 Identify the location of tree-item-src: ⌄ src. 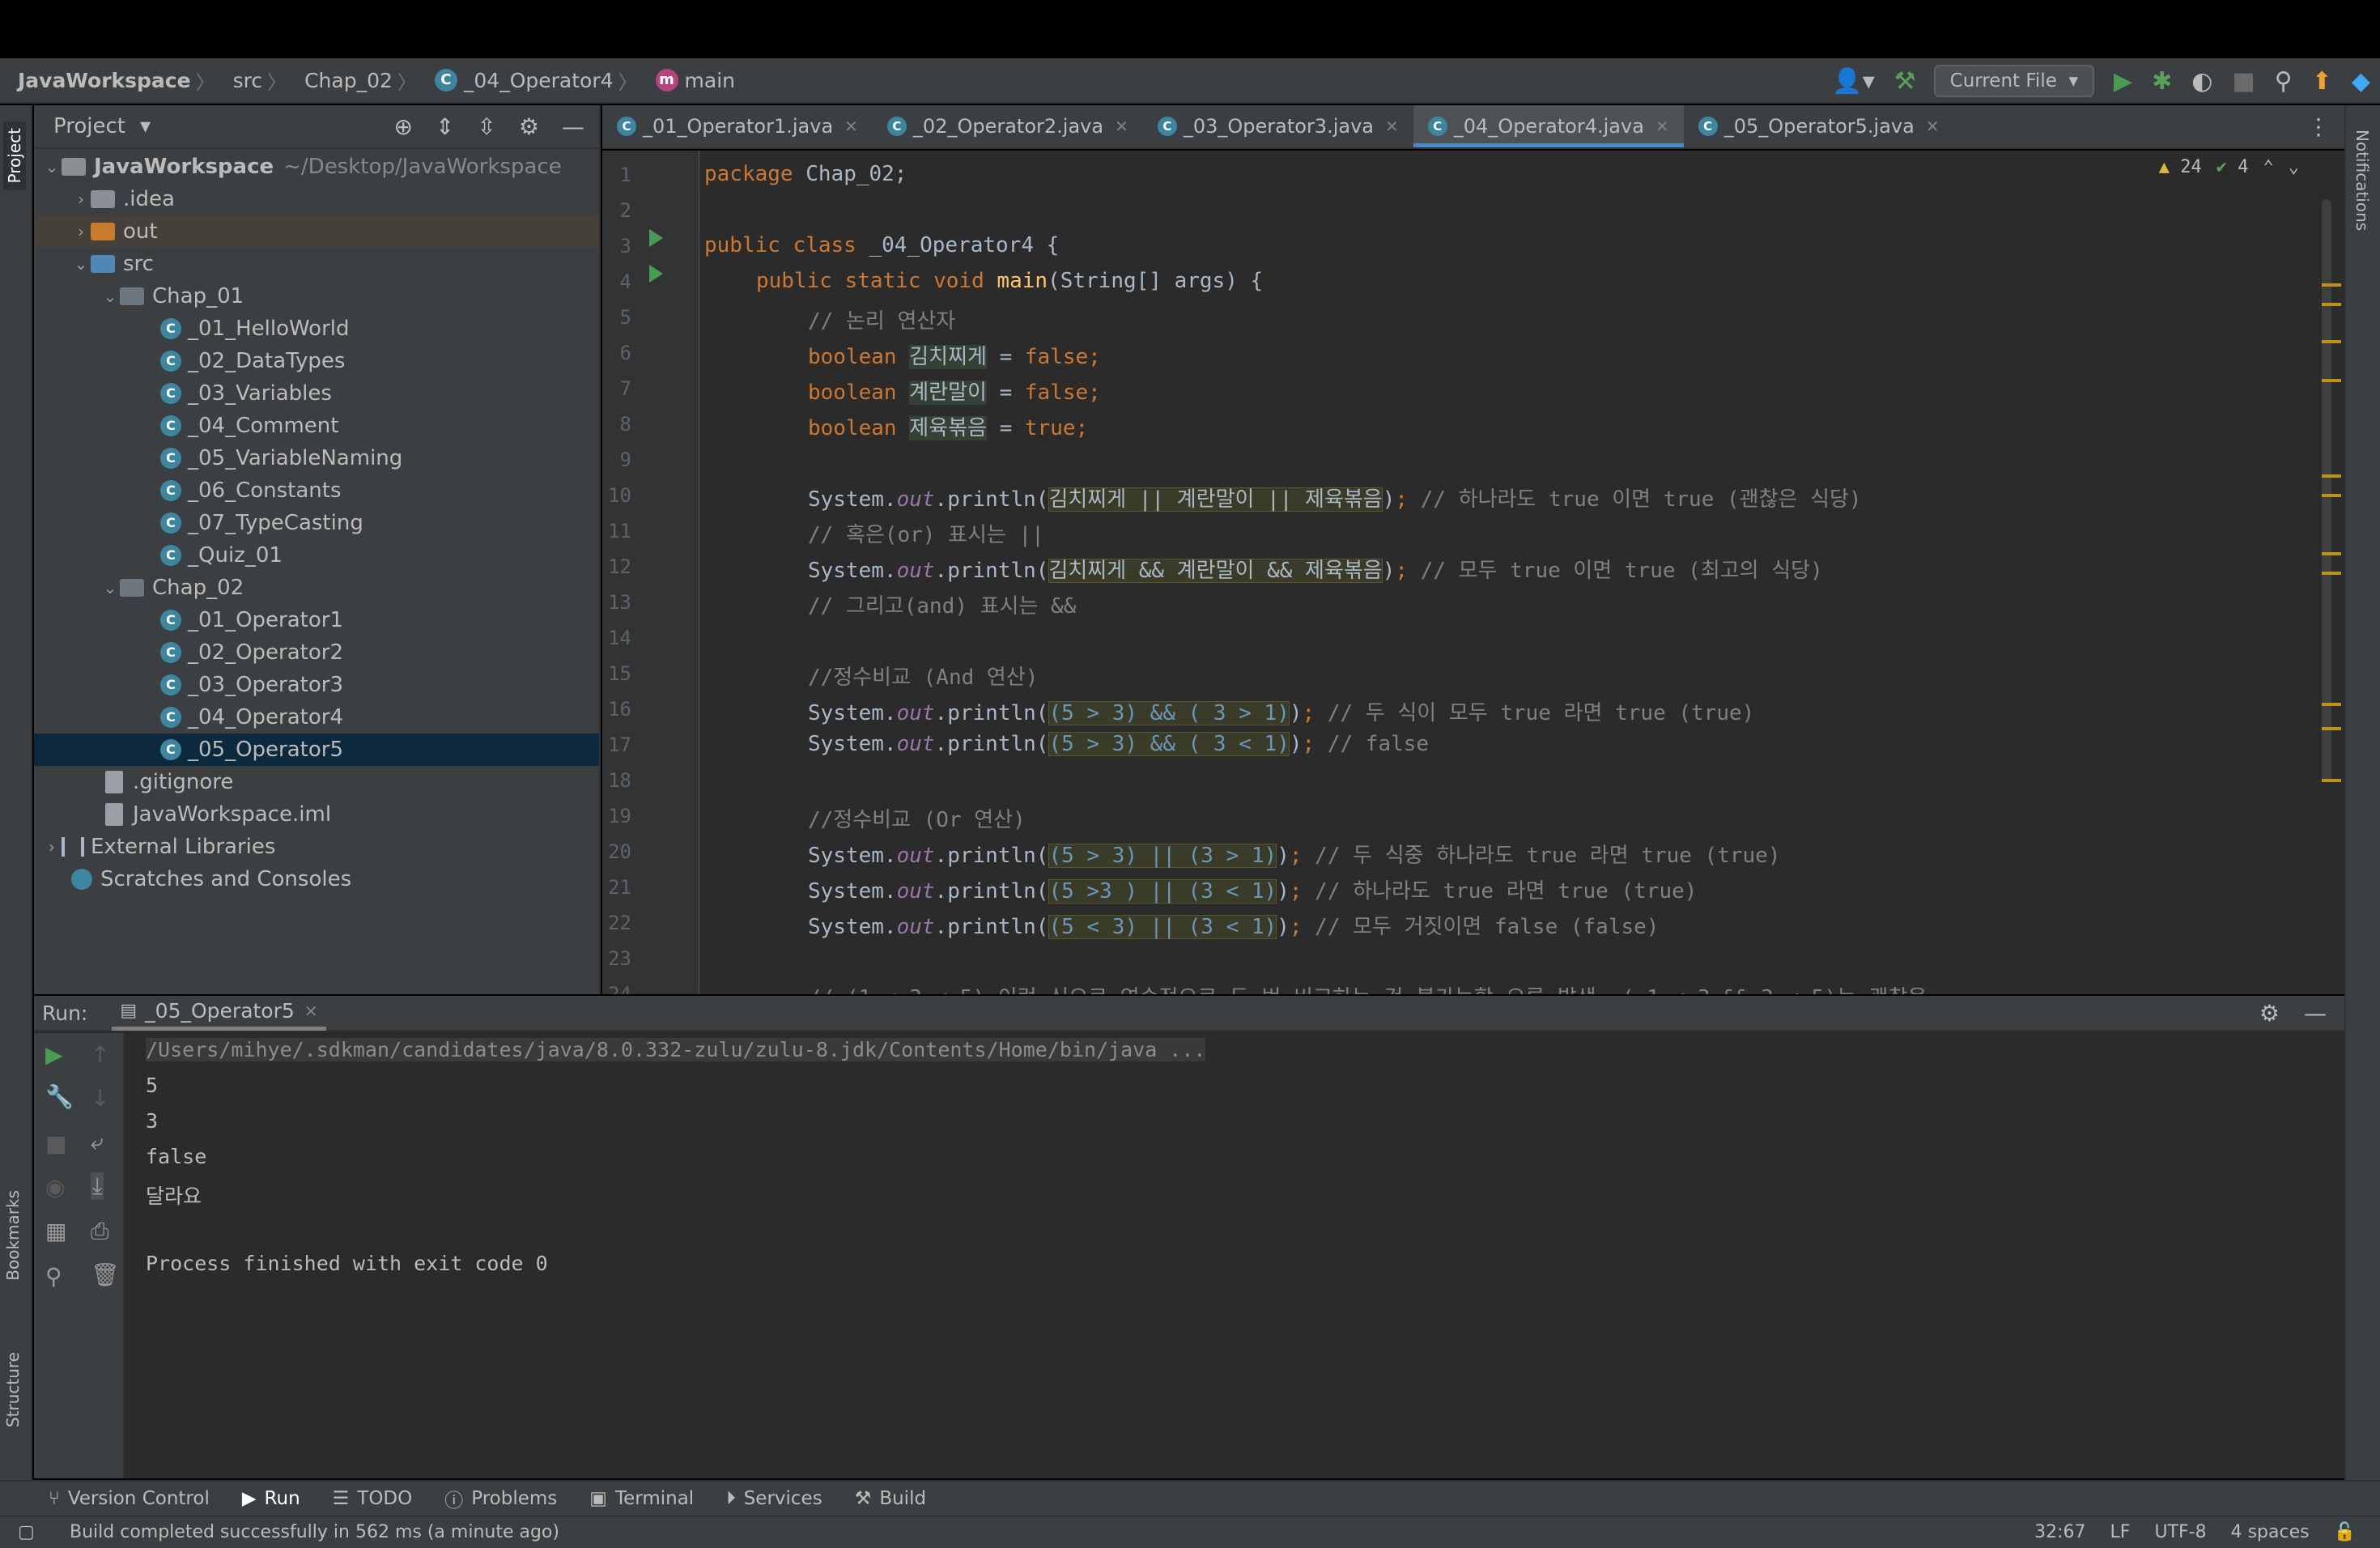
(316, 264).